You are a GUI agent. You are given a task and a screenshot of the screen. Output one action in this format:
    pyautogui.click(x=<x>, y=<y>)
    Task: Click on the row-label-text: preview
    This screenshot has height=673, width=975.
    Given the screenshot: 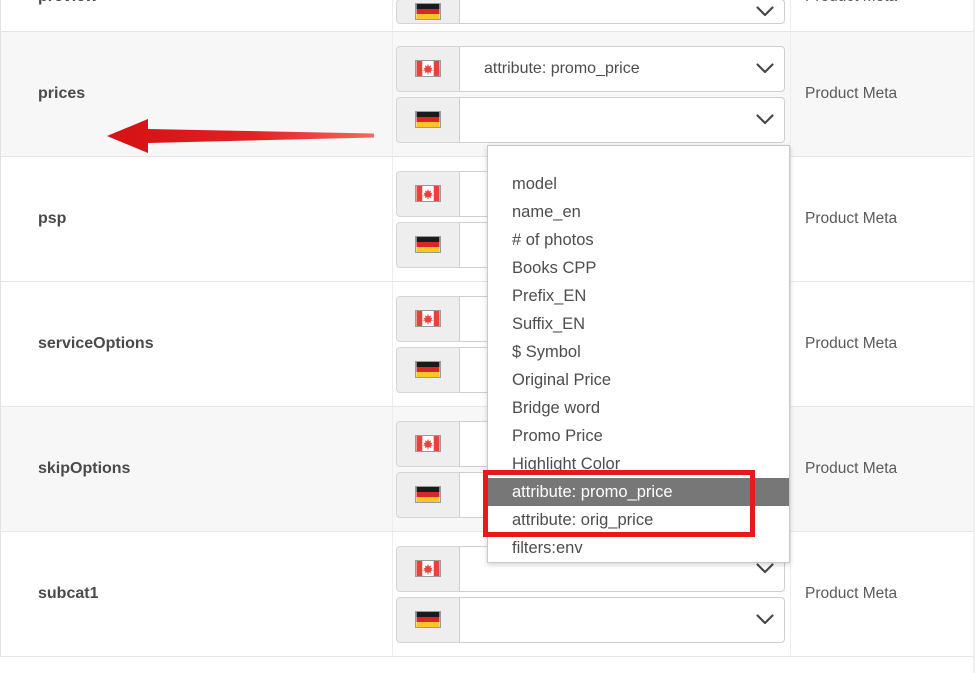 What is the action you would take?
    pyautogui.click(x=68, y=3)
    